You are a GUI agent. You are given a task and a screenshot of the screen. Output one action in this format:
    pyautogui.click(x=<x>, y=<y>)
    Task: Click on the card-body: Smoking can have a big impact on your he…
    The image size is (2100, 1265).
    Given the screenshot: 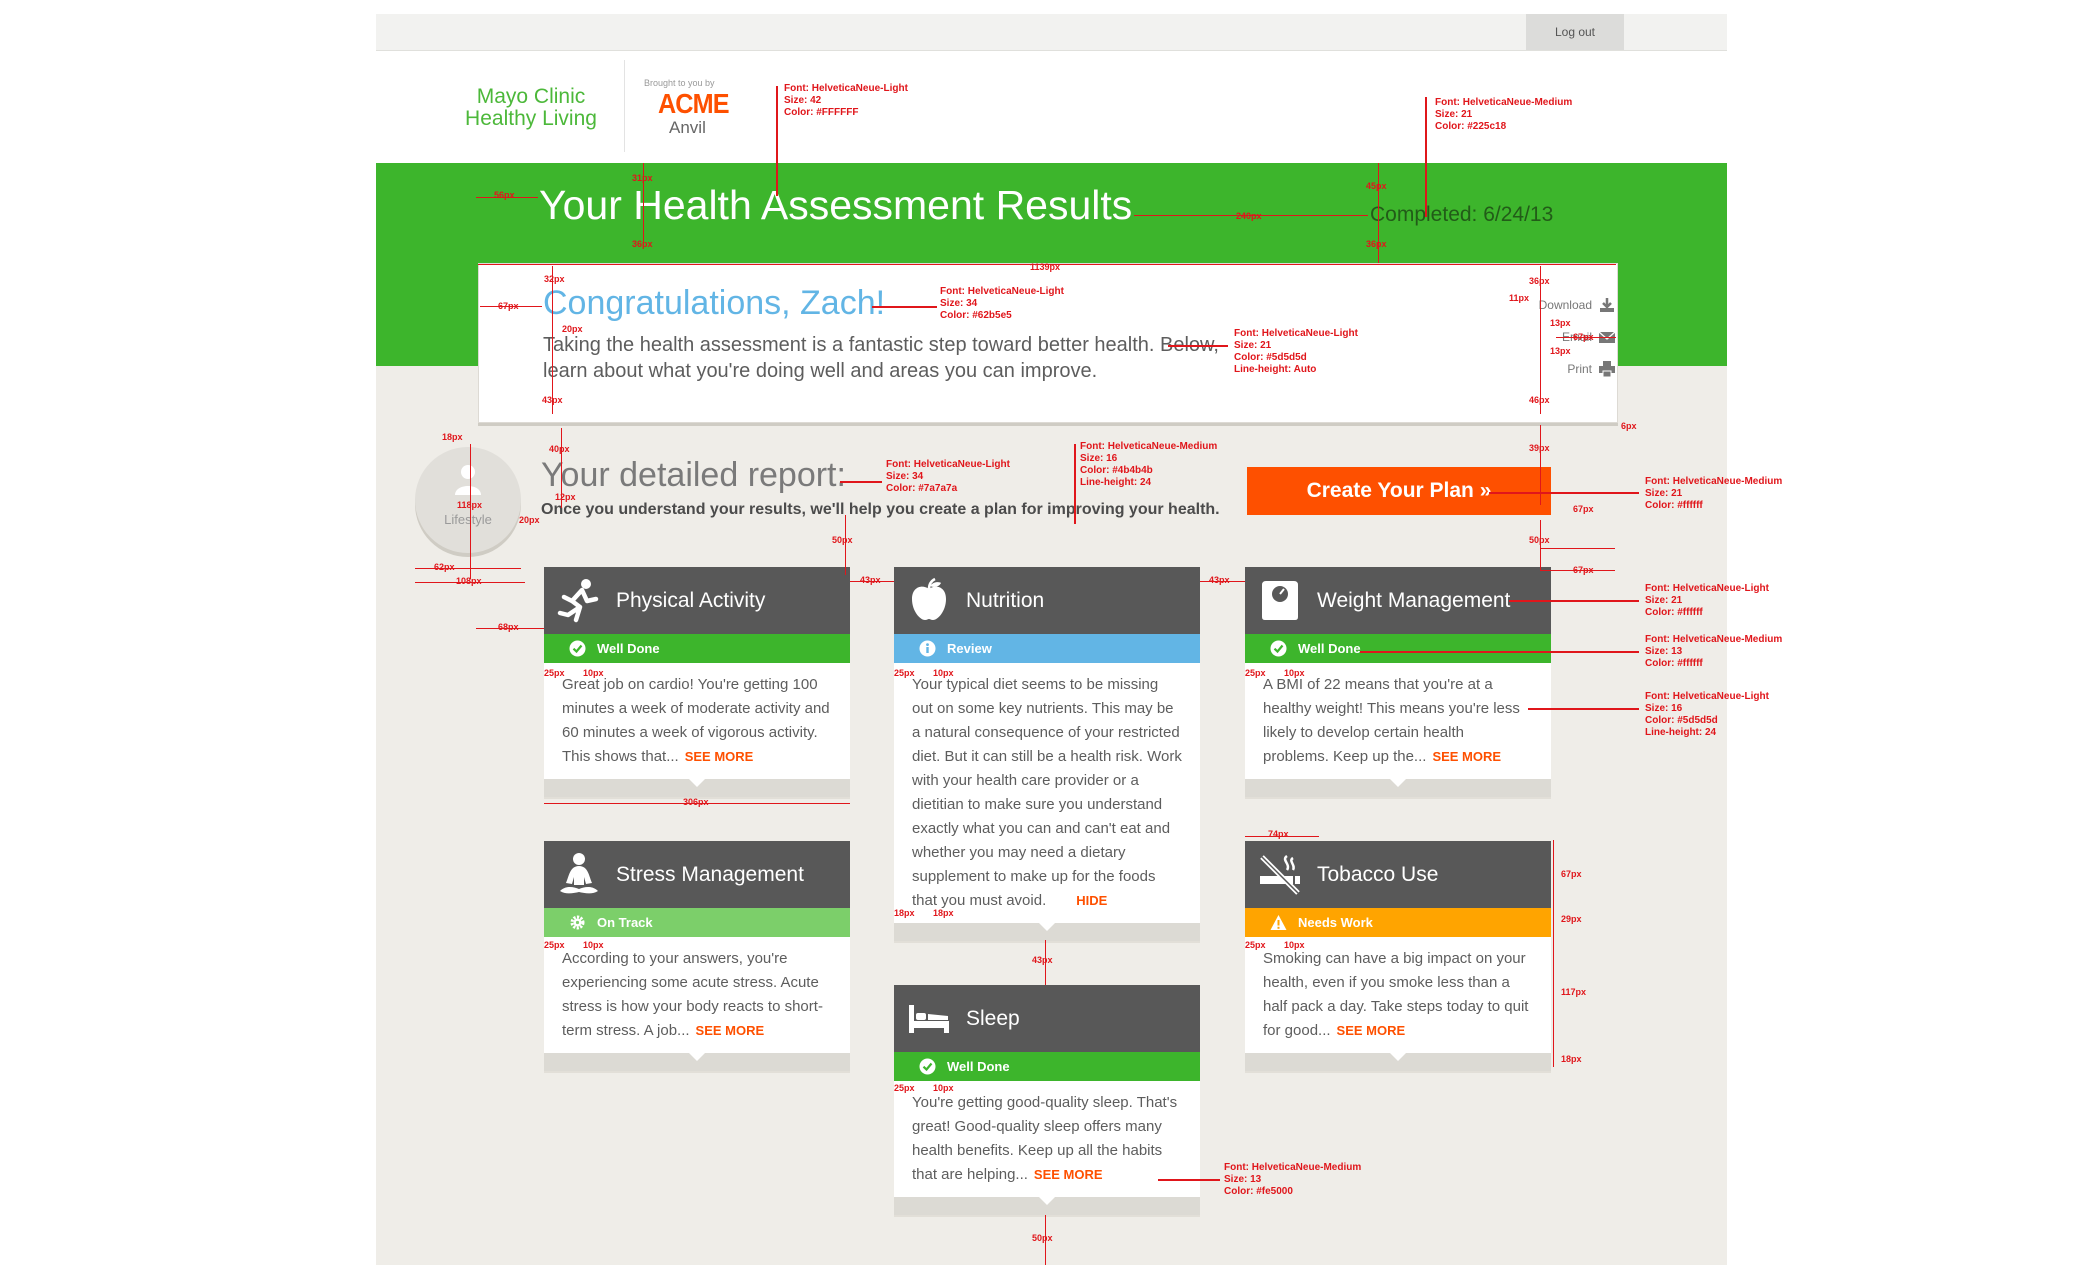 What is the action you would take?
    pyautogui.click(x=1398, y=995)
    